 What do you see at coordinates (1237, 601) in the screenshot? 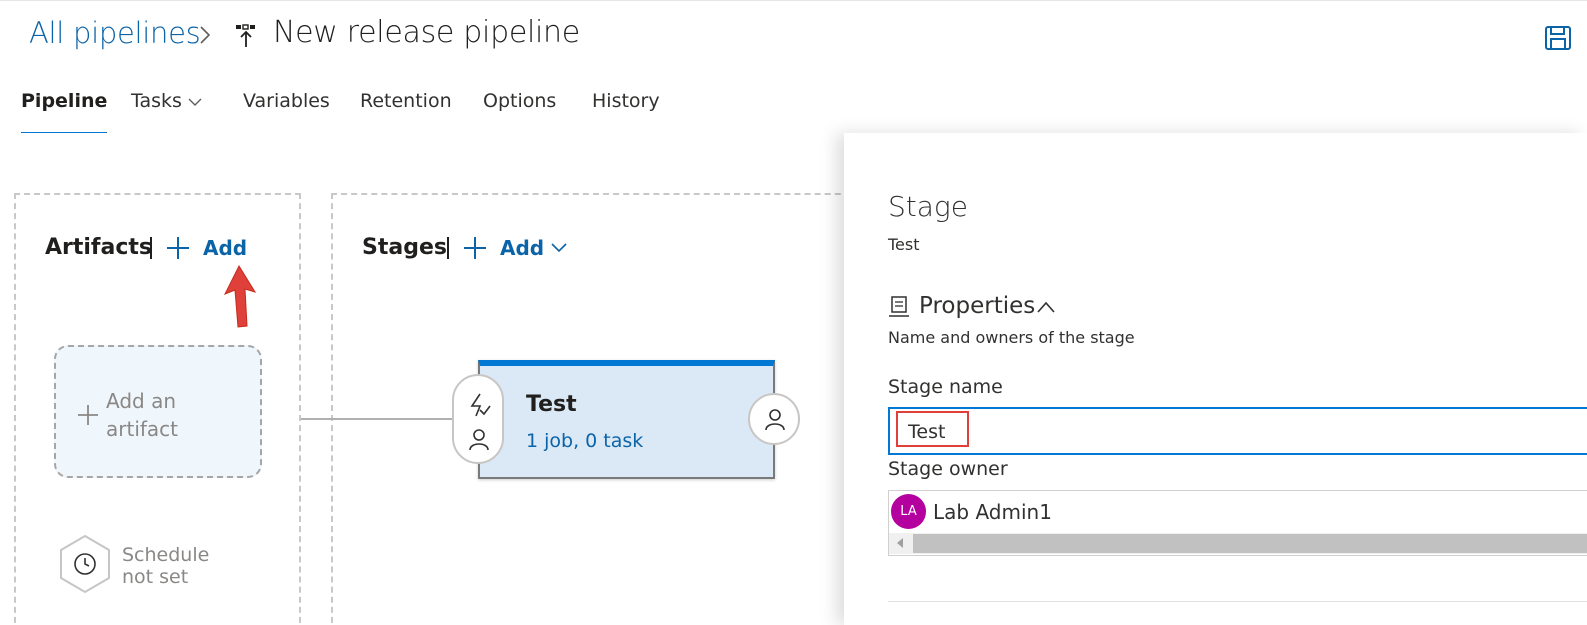
I see `section-divider` at bounding box center [1237, 601].